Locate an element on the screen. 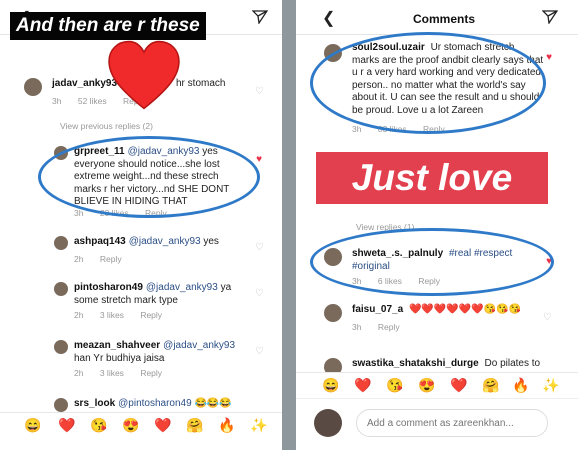 The height and width of the screenshot is (450, 578). comment-username: ashpaq143 is located at coordinates (100, 241).